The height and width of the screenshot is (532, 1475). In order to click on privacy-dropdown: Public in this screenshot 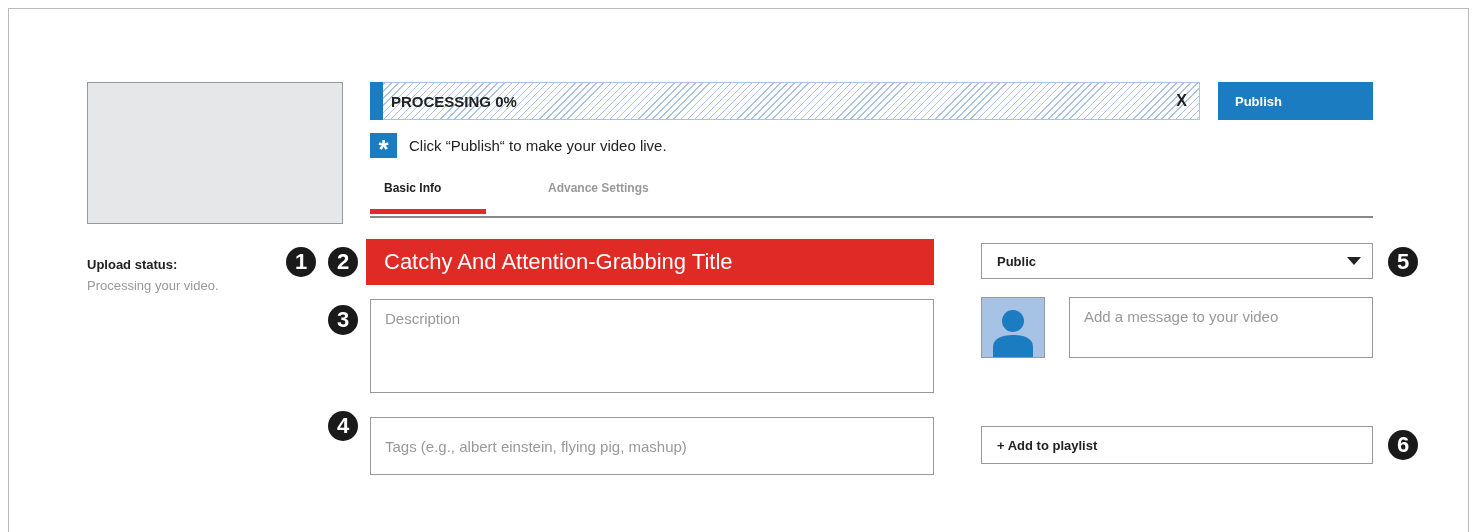, I will do `click(1177, 261)`.